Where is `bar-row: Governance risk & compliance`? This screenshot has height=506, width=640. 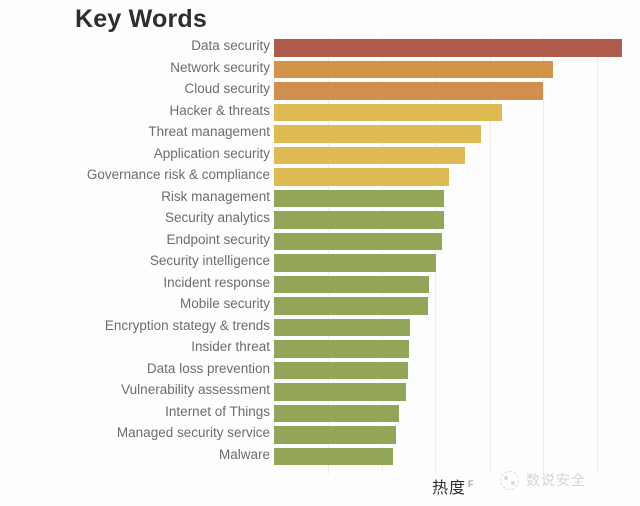
bar-row: Governance risk & compliance is located at coordinates (320, 176).